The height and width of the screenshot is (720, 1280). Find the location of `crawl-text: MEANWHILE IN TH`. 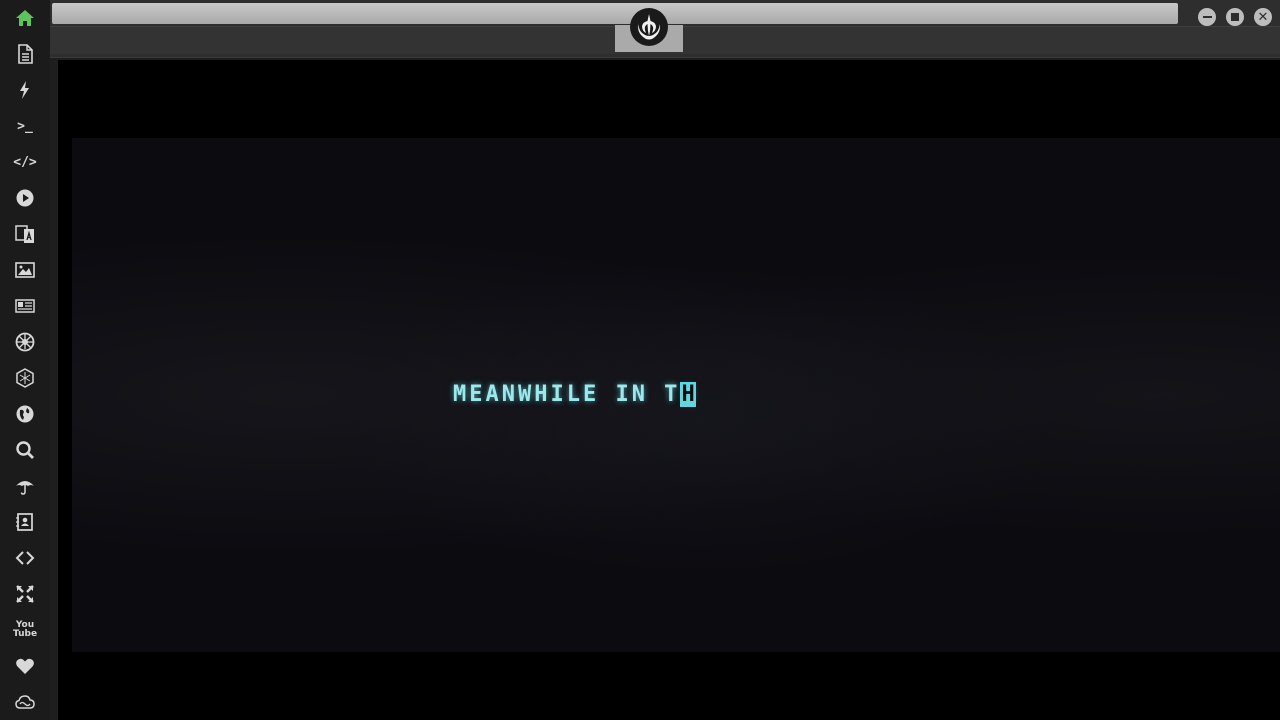

crawl-text: MEANWHILE IN TH is located at coordinates (574, 394).